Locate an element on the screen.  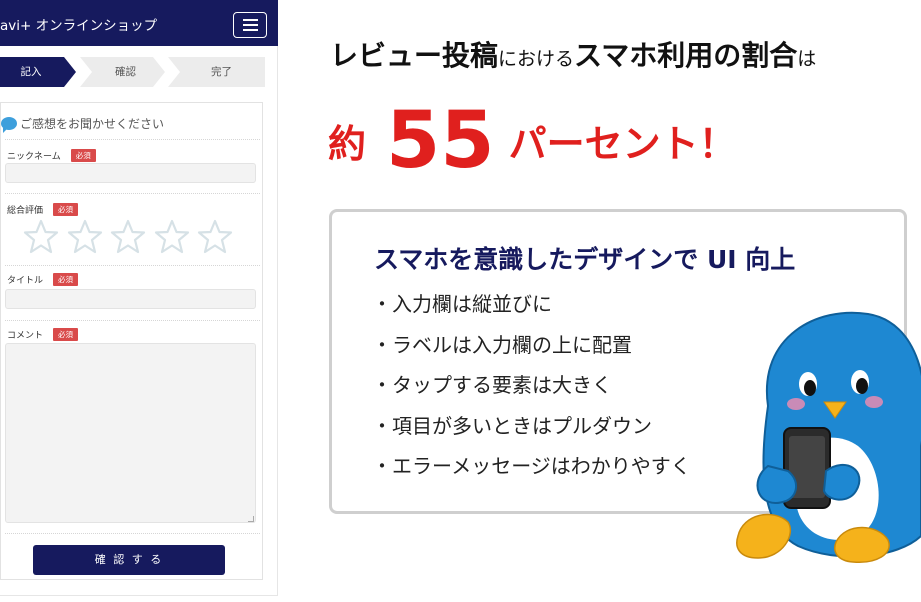
form-heading: ご感想をお聞かせください is located at coordinates (82, 125).